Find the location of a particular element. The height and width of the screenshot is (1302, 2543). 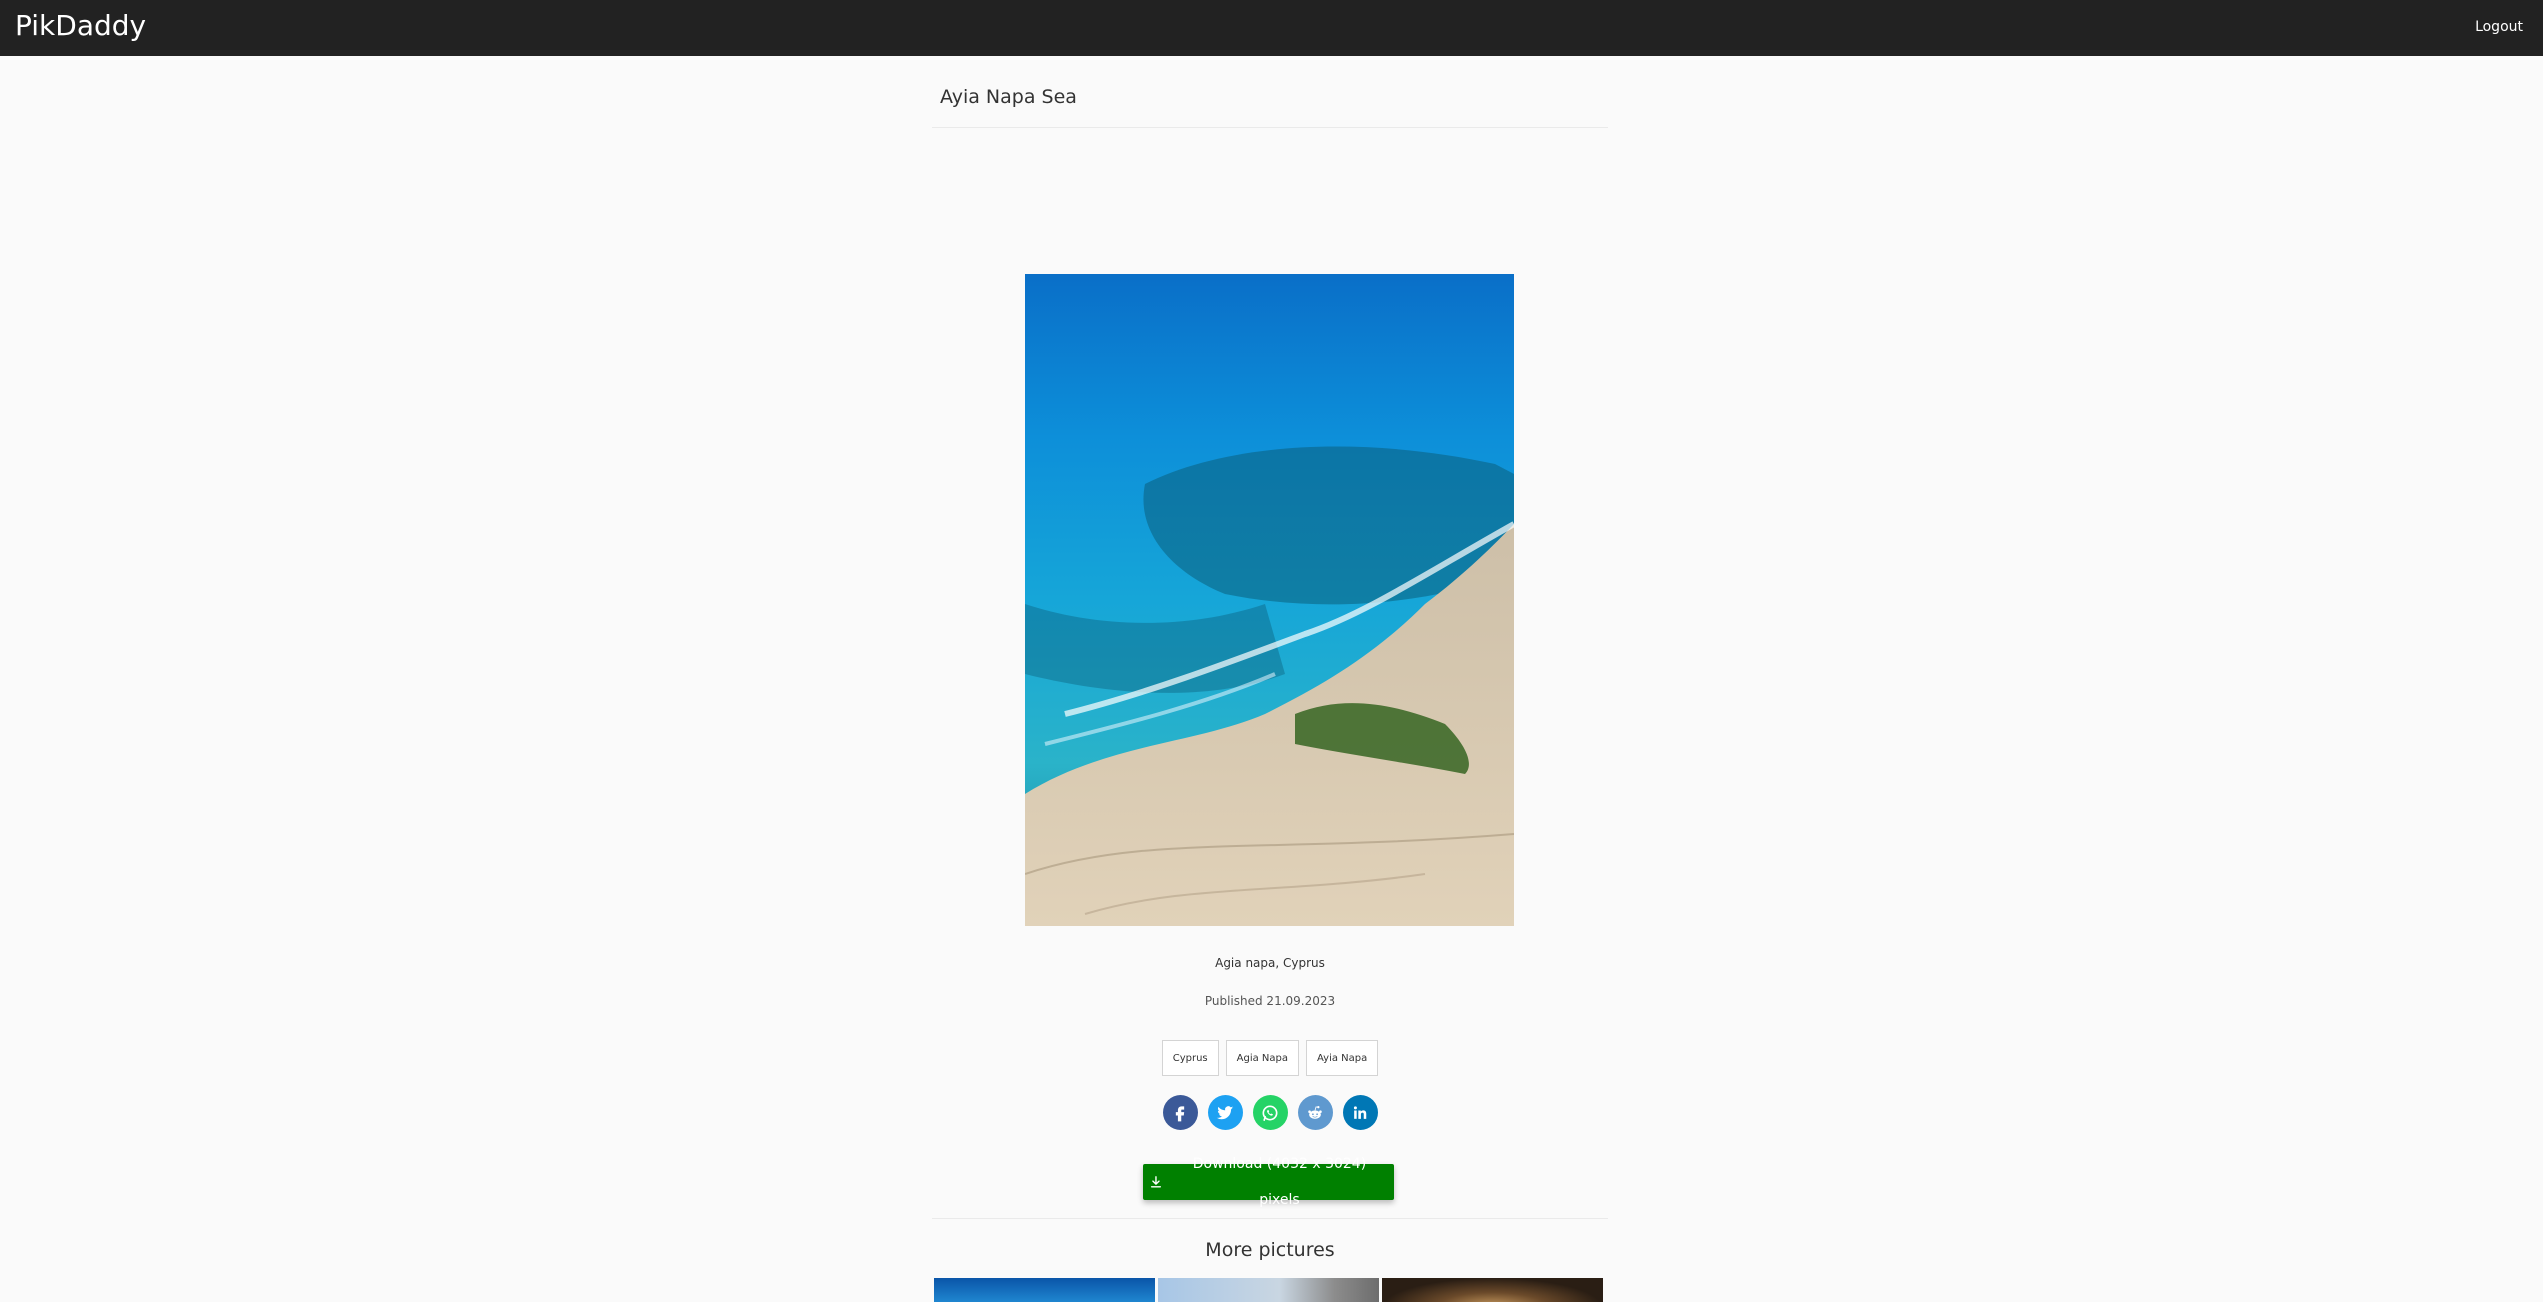

top-navbar: PikDaddy Logout is located at coordinates (1271, 28).